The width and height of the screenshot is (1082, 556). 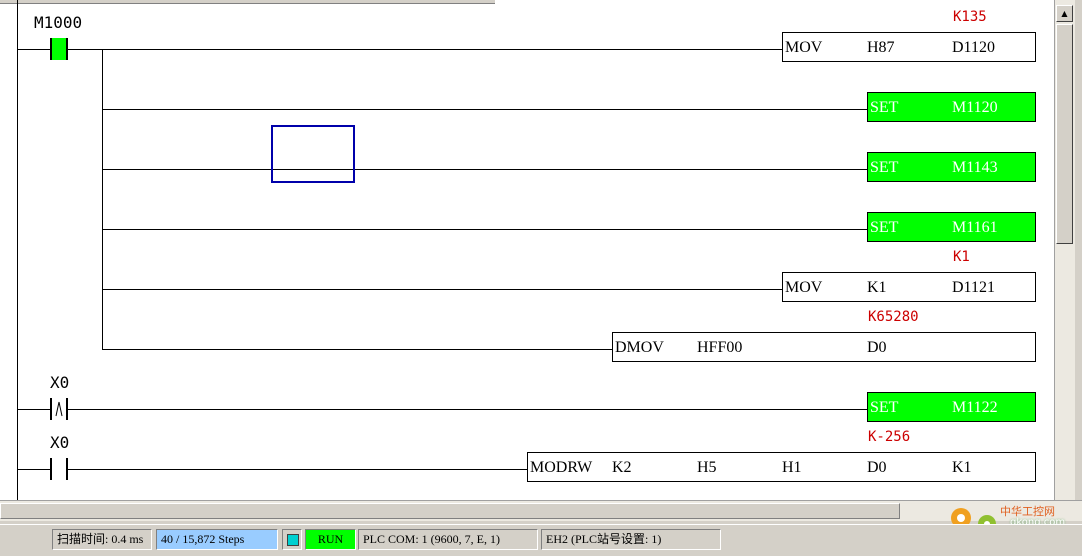 I want to click on monitor-k65280: K65280, so click(x=893, y=317).